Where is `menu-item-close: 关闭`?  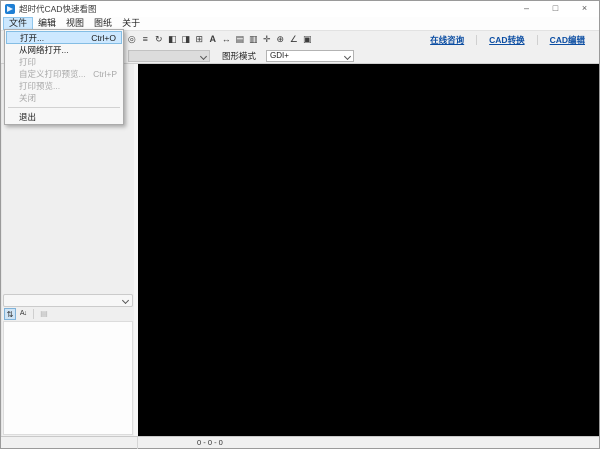
menu-item-close: 关闭 is located at coordinates (64, 98).